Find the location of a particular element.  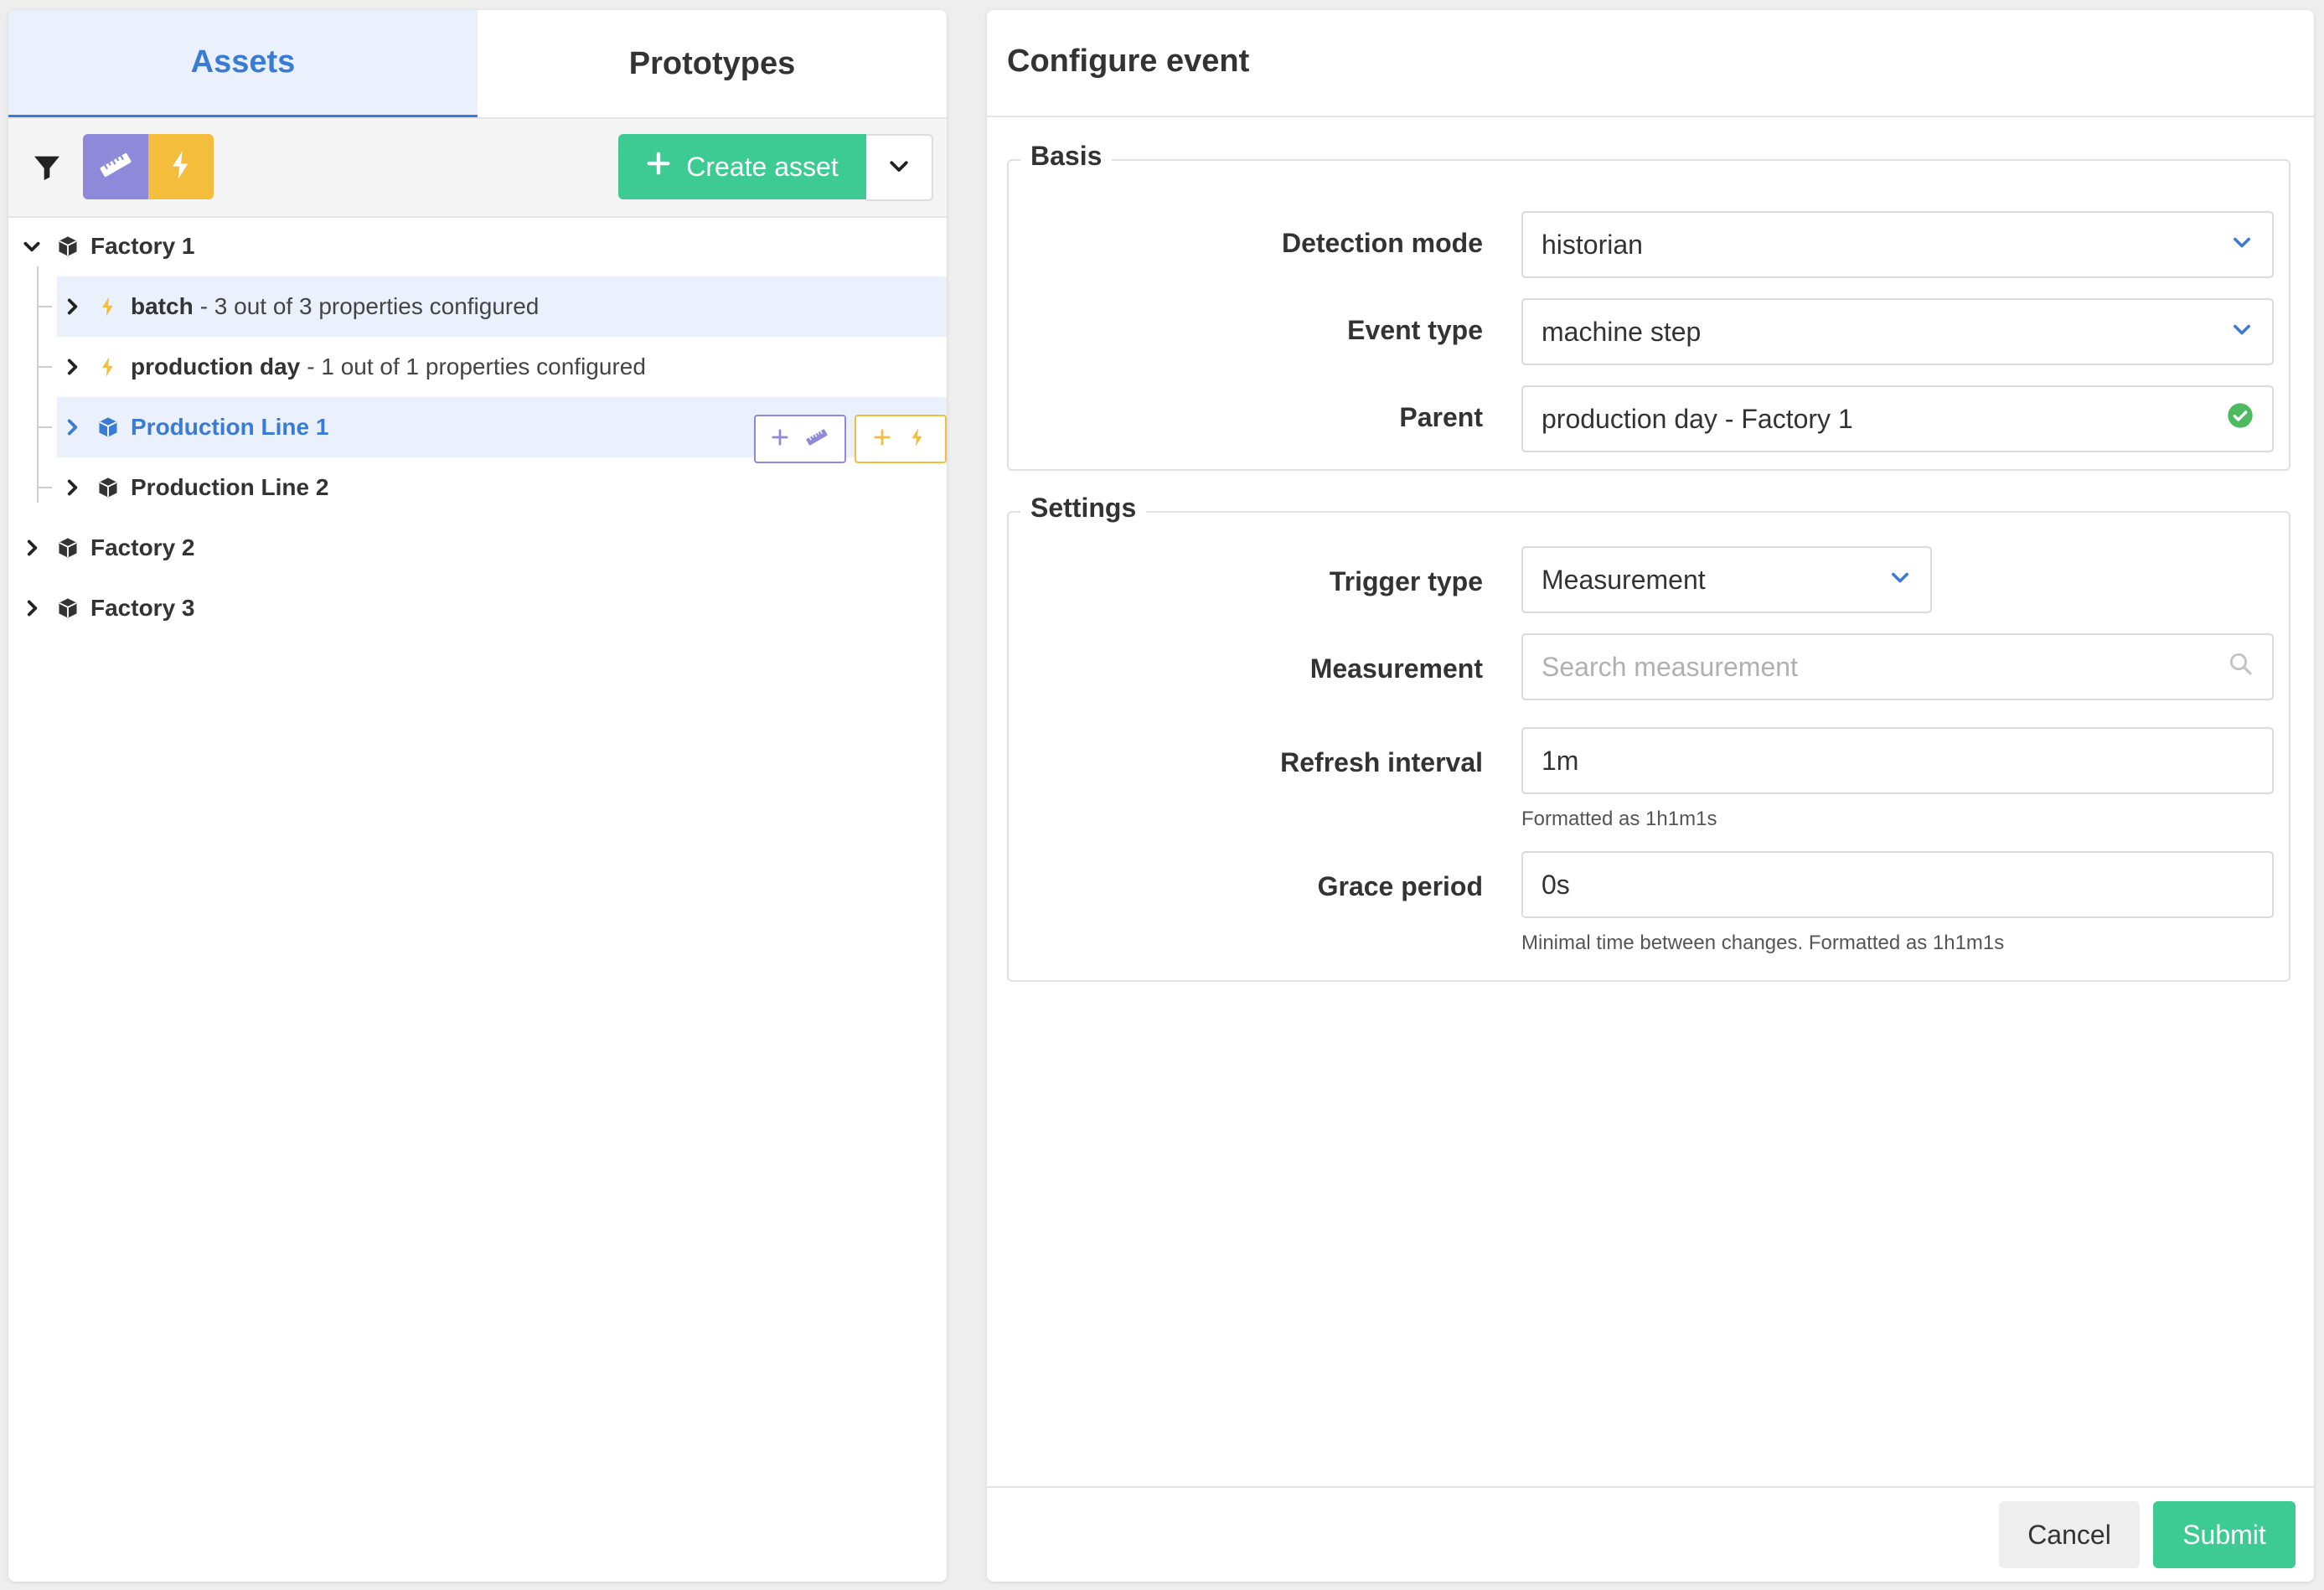

event-type-value: machine step is located at coordinates (1622, 331).